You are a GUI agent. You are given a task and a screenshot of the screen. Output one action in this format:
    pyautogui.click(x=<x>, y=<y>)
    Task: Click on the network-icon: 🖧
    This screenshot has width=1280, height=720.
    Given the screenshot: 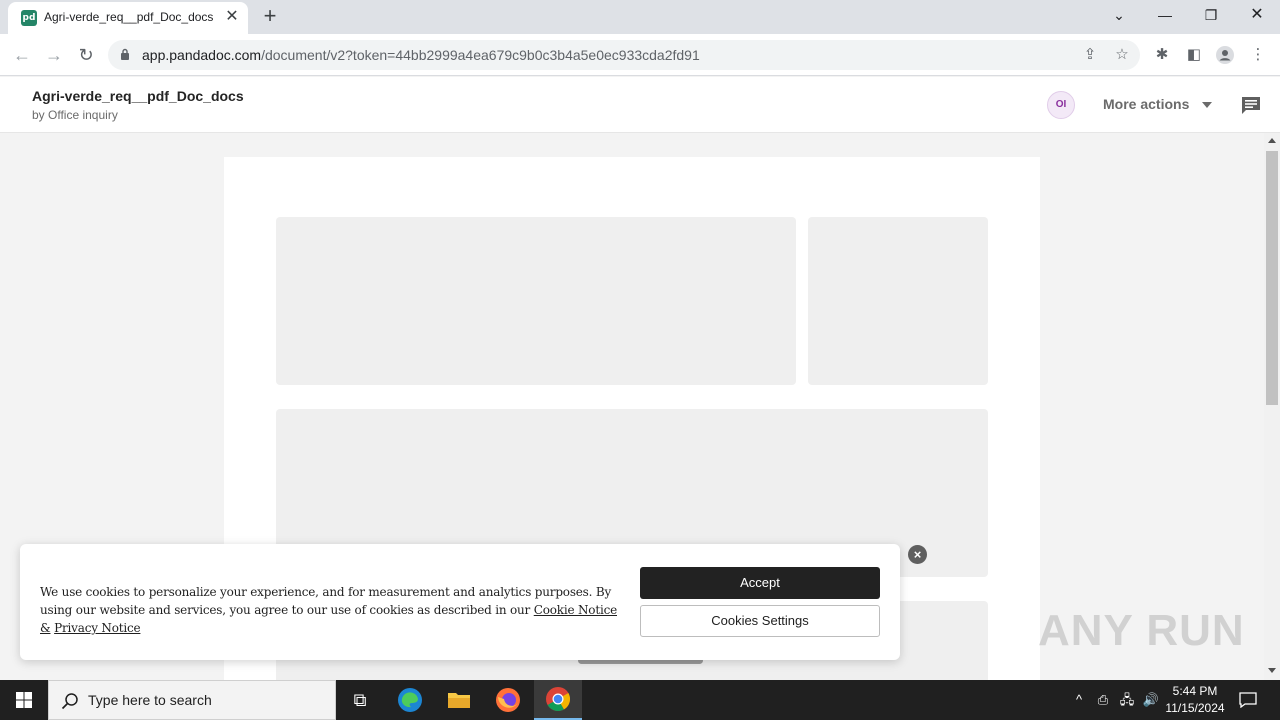 What is the action you would take?
    pyautogui.click(x=1127, y=700)
    